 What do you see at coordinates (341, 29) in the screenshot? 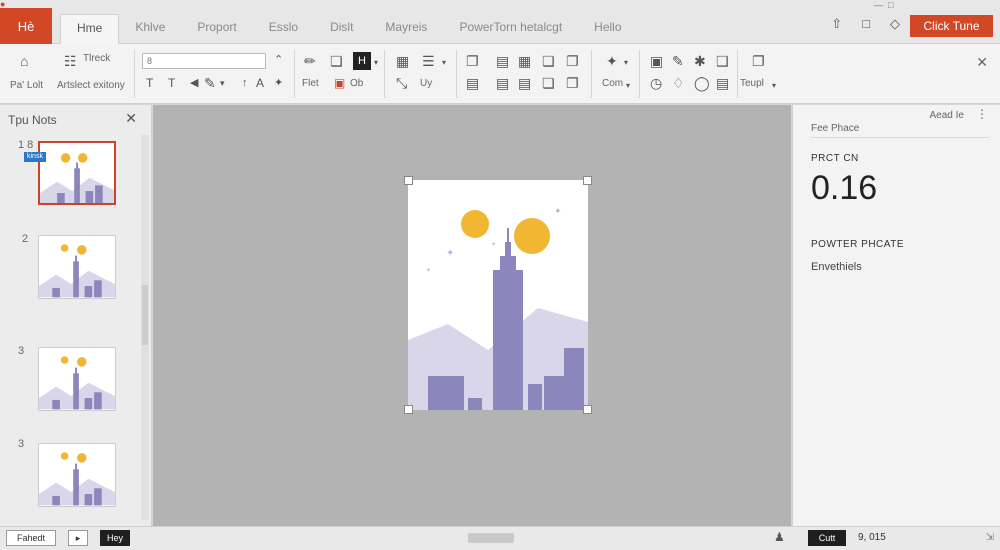
I see `tab-5: Dislt` at bounding box center [341, 29].